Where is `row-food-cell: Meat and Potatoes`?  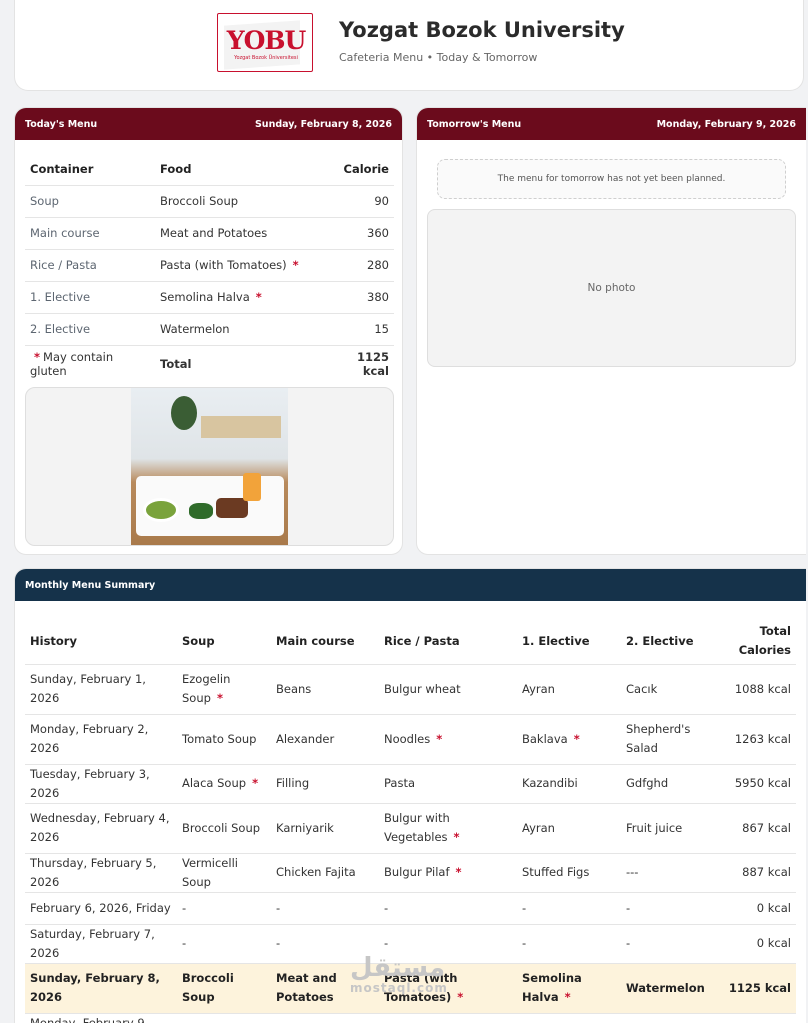 row-food-cell: Meat and Potatoes is located at coordinates (239, 233).